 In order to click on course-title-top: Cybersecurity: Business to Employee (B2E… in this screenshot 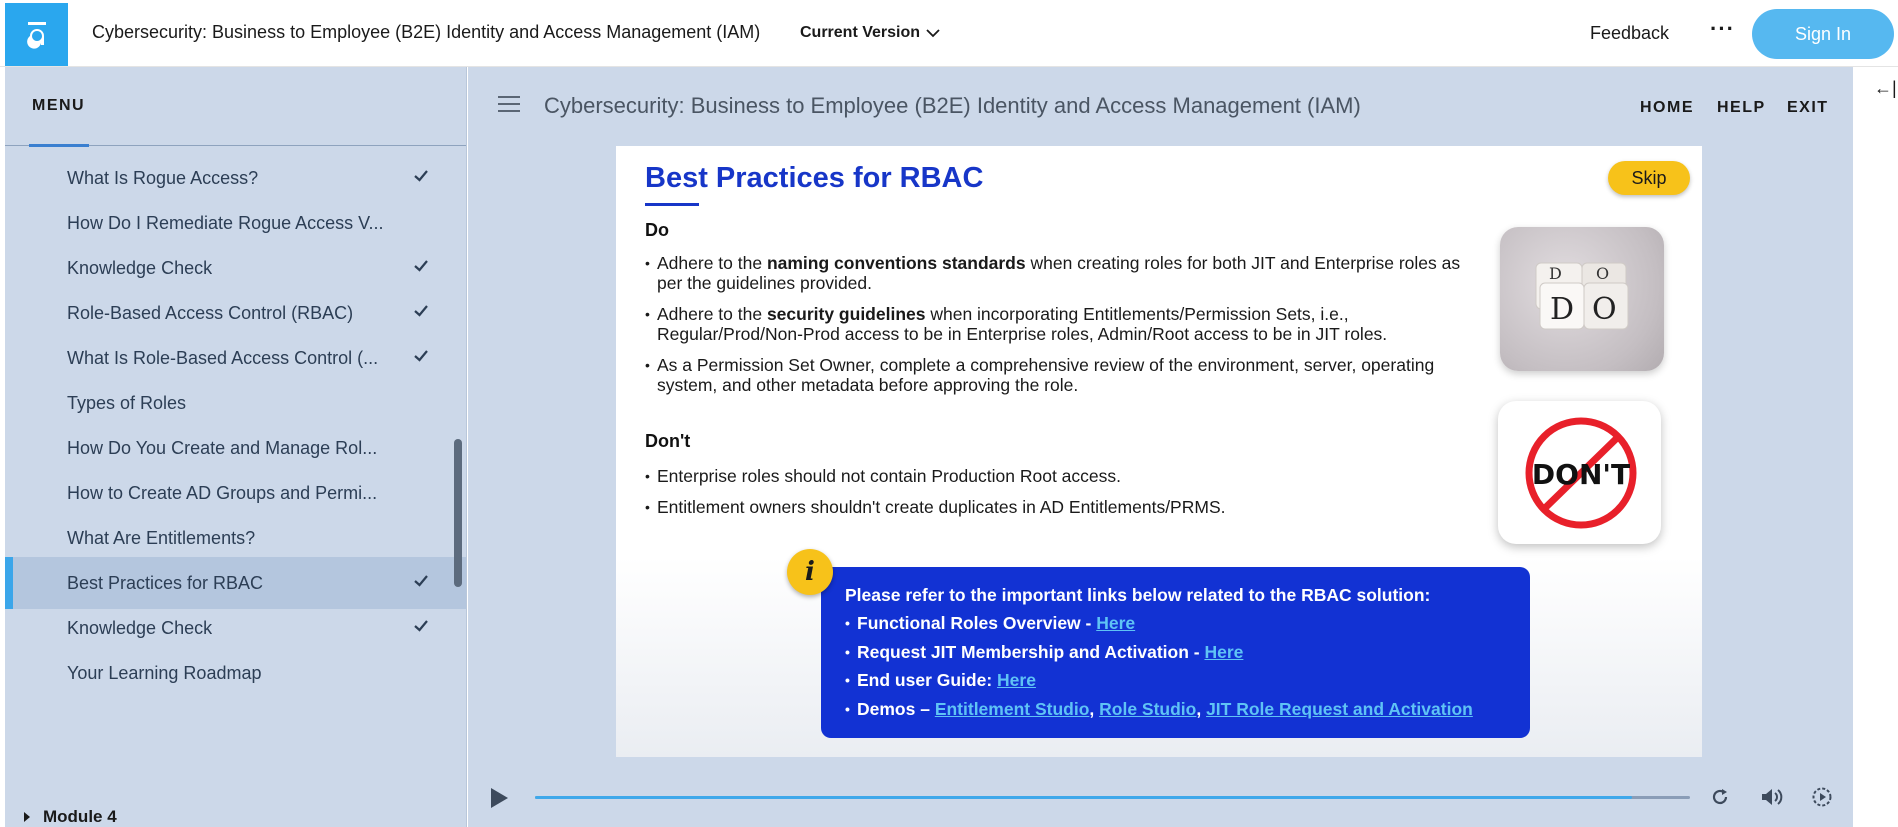, I will do `click(426, 32)`.